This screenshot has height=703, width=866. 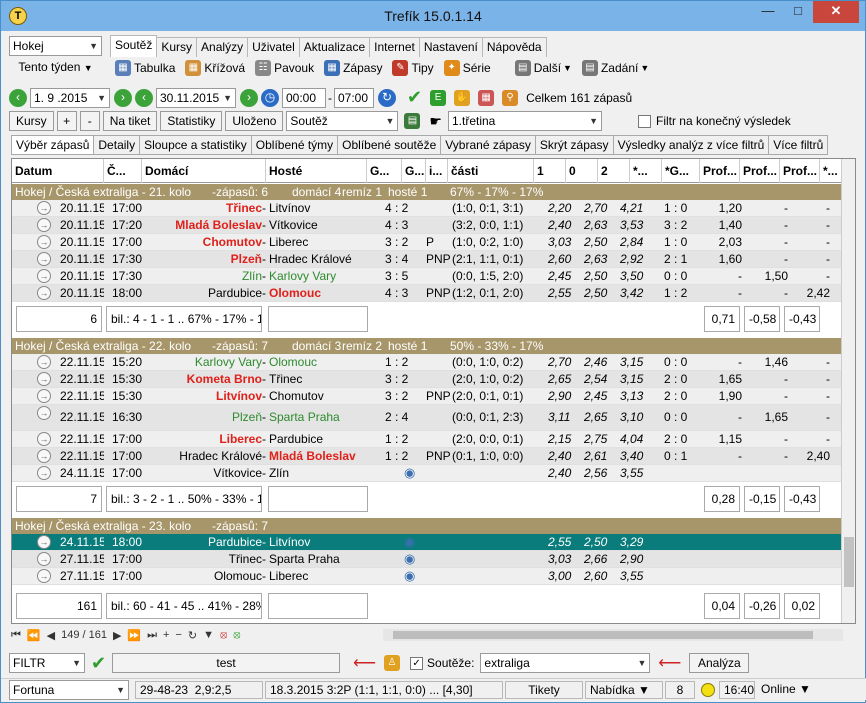 What do you see at coordinates (719, 663) in the screenshot?
I see `analyze-button: Analýza` at bounding box center [719, 663].